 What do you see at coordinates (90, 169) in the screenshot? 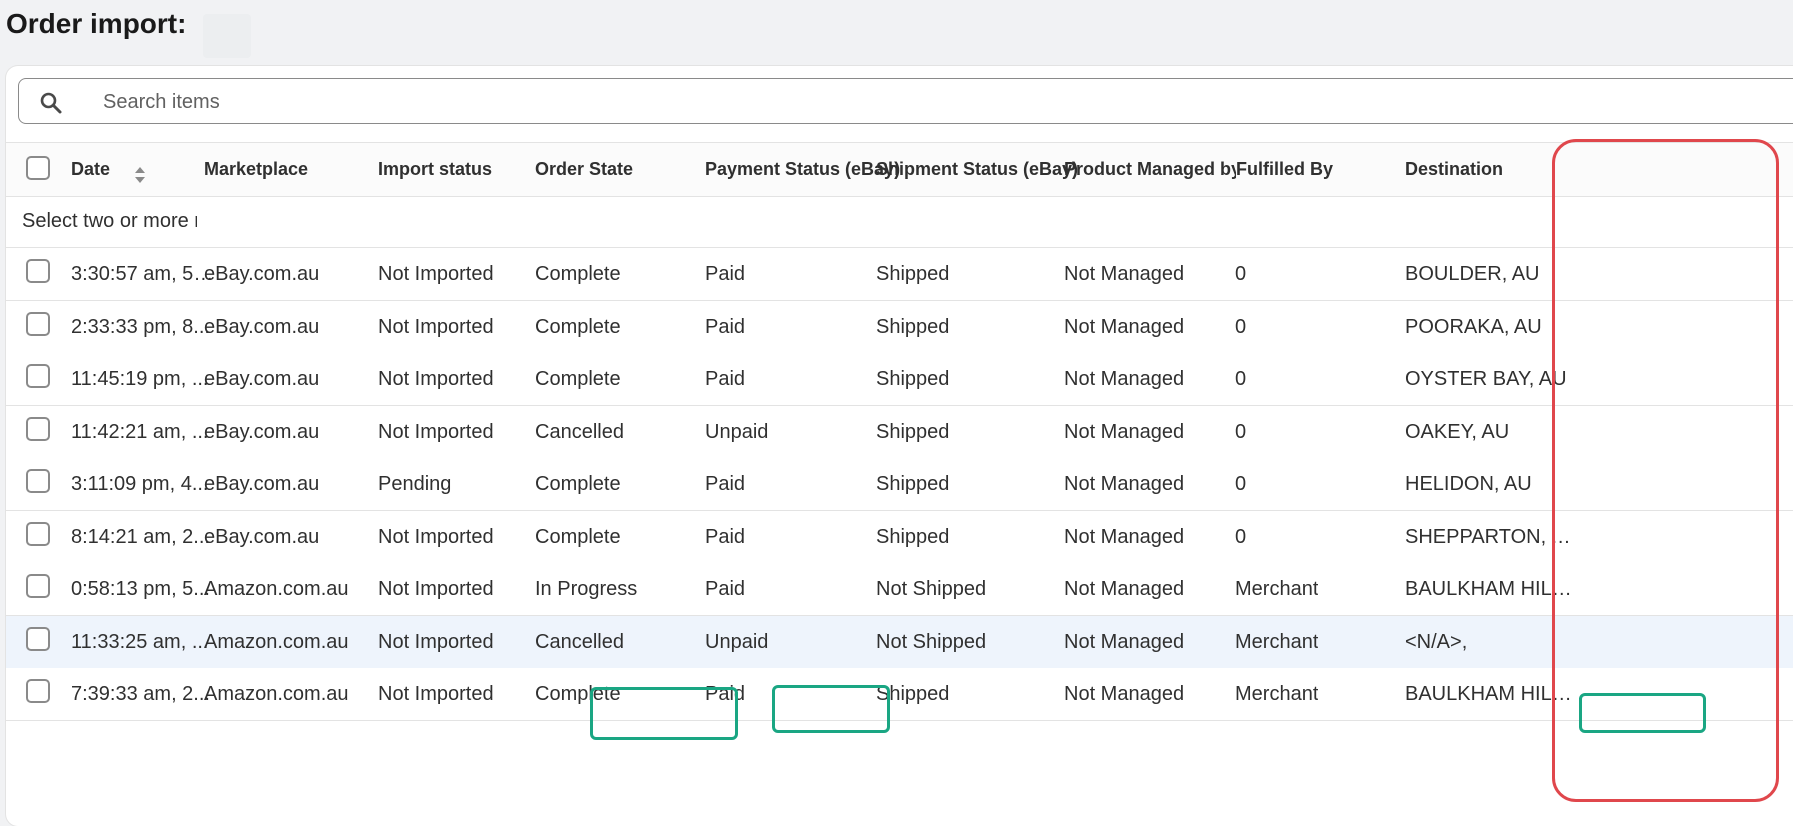
I see `column-header-date: Date` at bounding box center [90, 169].